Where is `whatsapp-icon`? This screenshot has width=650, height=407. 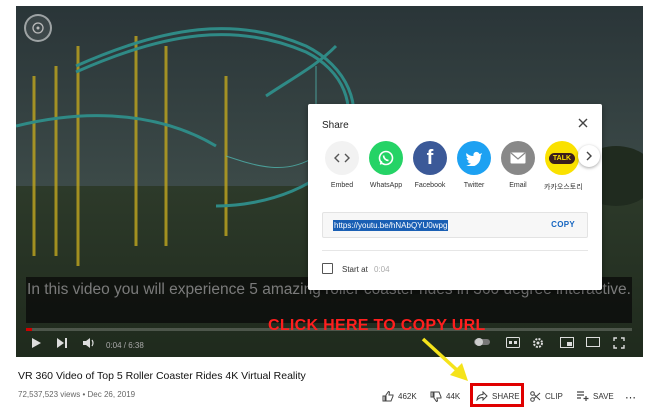 whatsapp-icon is located at coordinates (386, 158).